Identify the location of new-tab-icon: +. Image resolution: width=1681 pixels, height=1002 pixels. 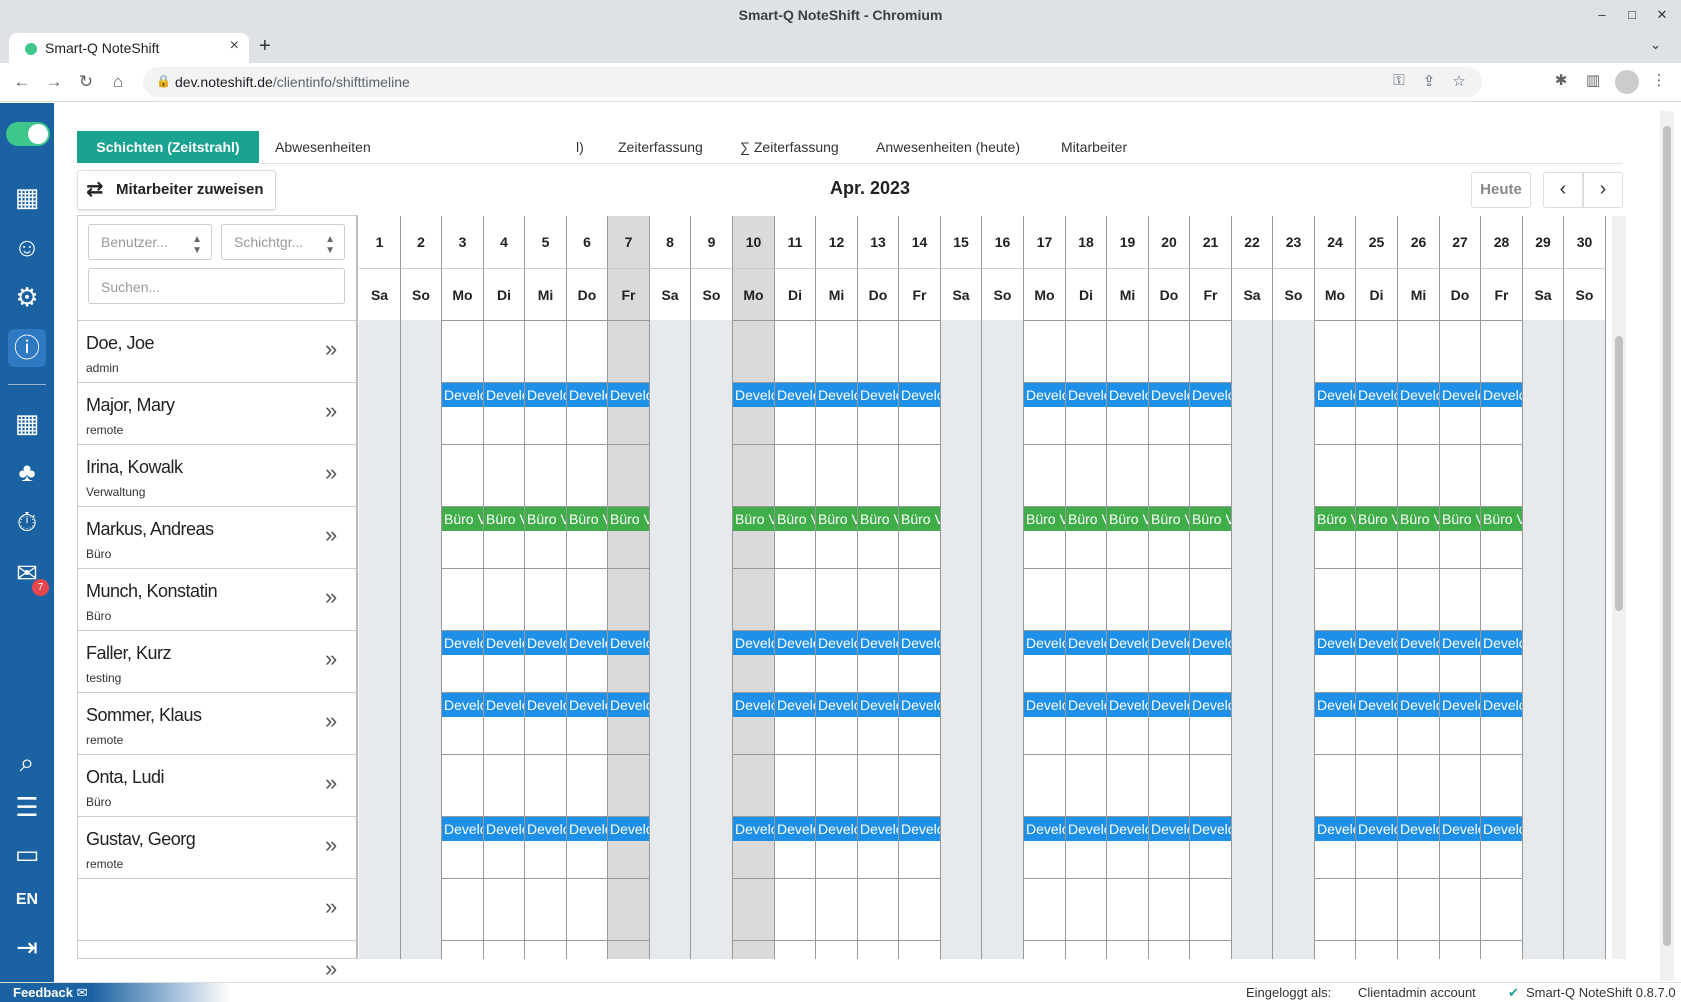
(265, 46).